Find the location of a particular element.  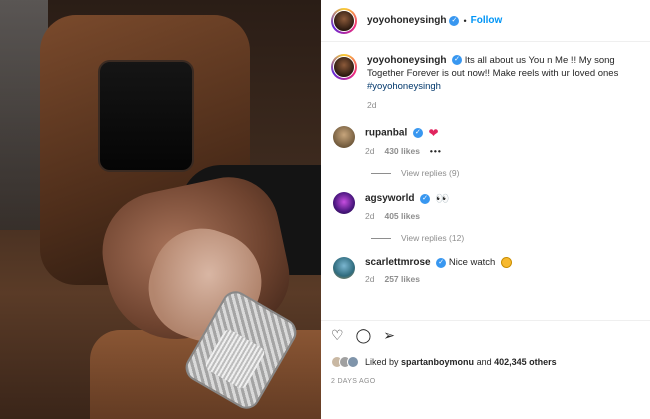

comment-likes: 430 likes is located at coordinates (401, 151).